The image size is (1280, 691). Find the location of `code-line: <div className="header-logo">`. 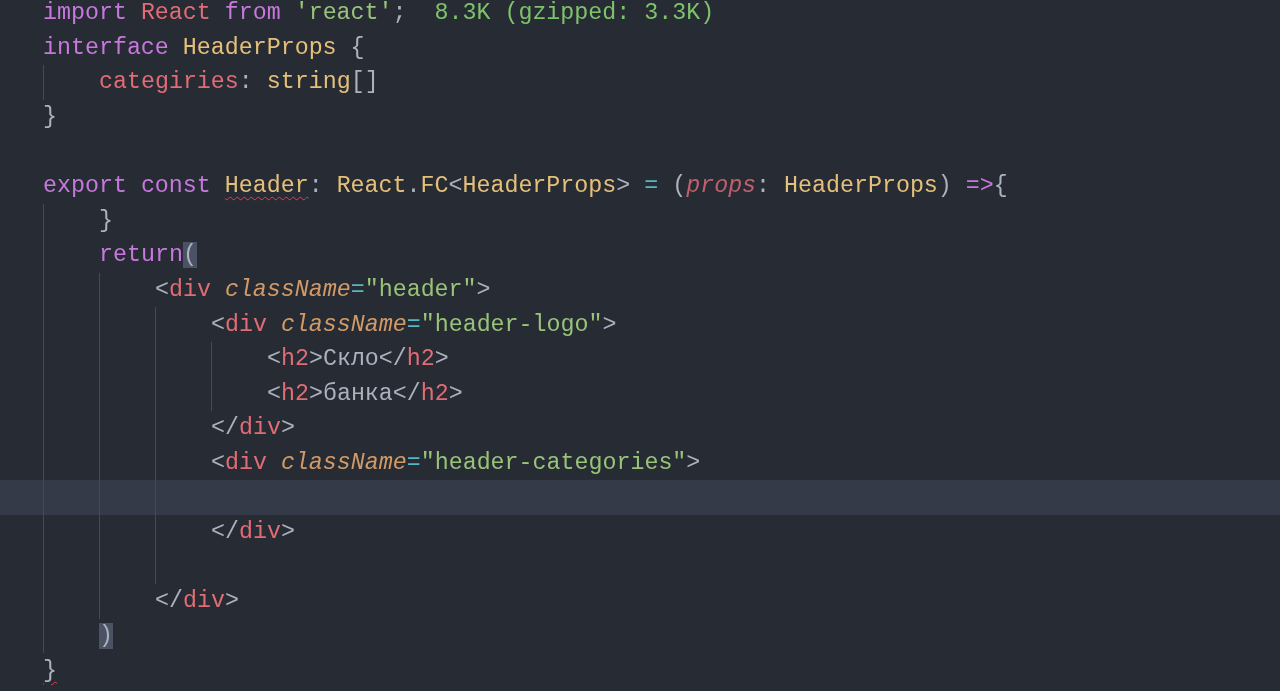

code-line: <div className="header-logo"> is located at coordinates (414, 325).